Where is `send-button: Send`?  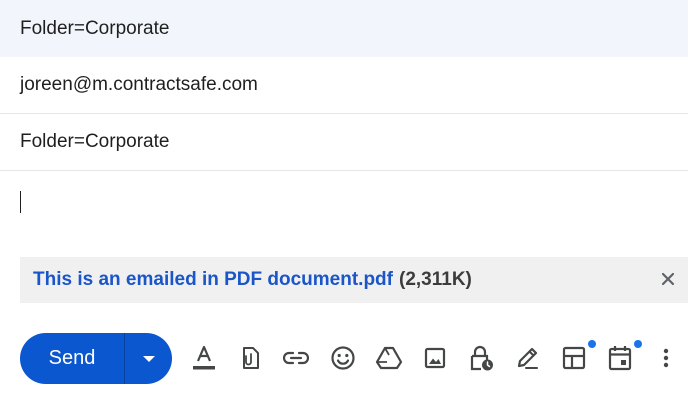
send-button: Send is located at coordinates (72, 358).